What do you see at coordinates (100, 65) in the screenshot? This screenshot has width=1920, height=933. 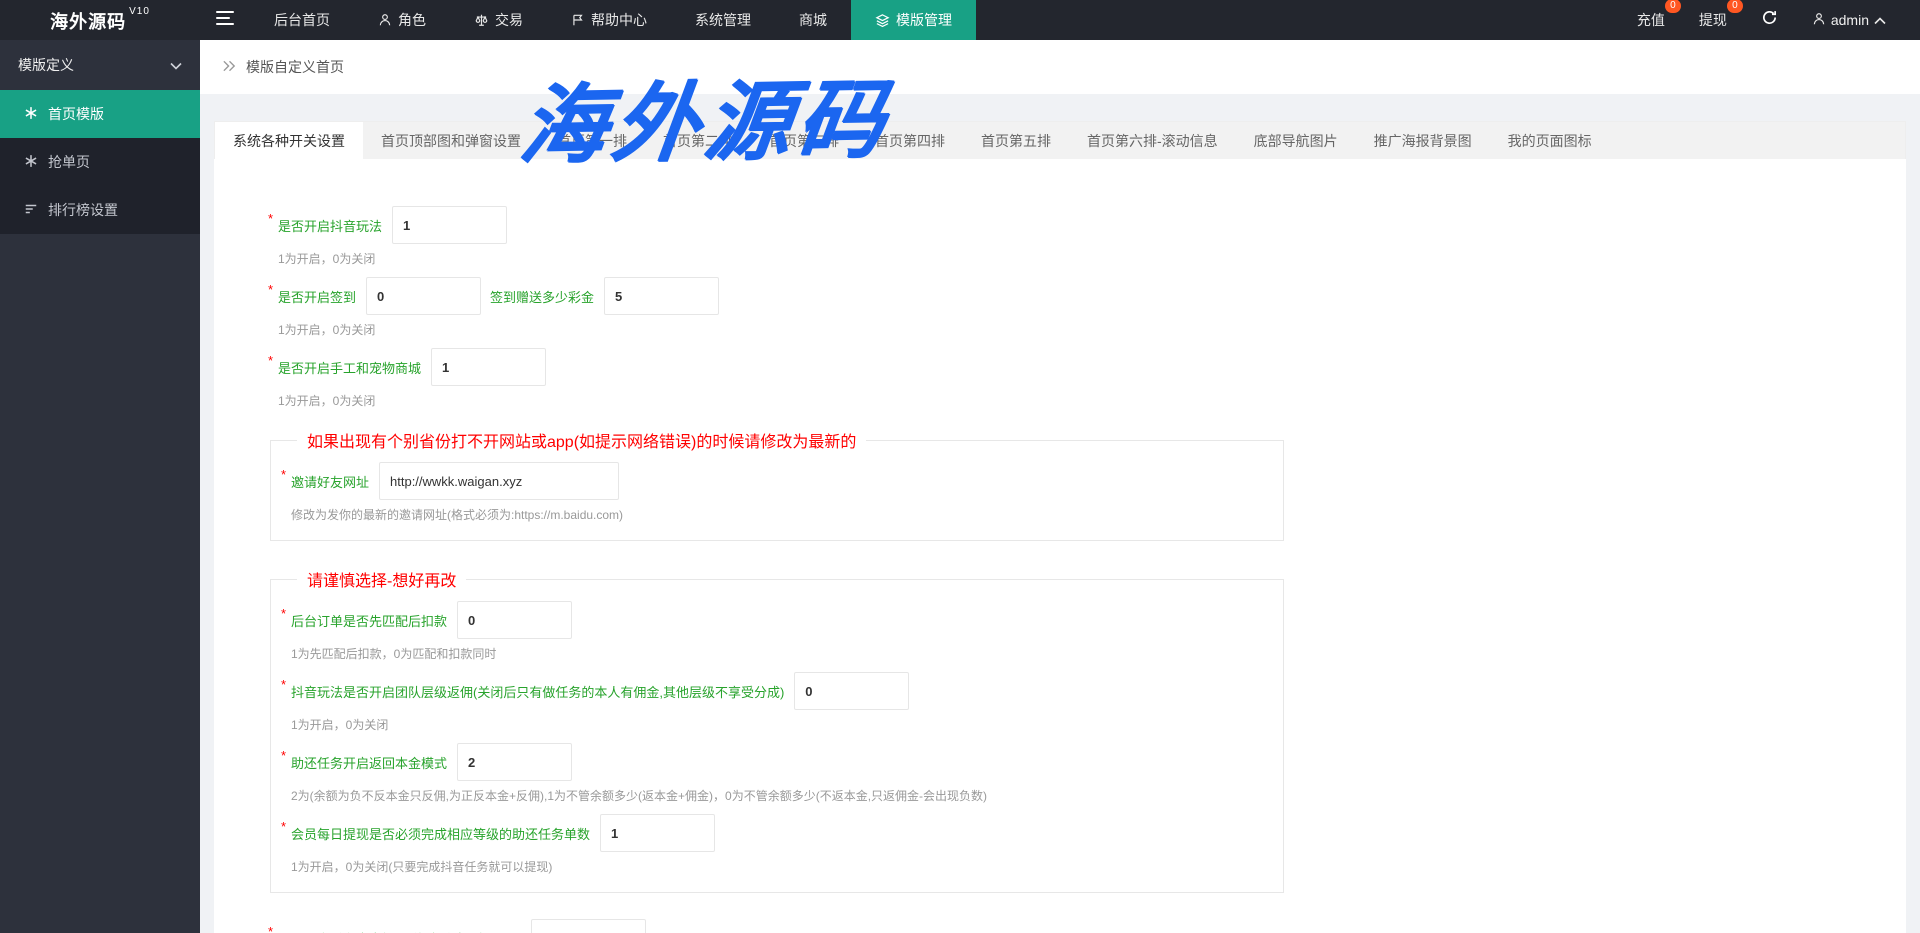 I see `sidebar-group-template-define: 模版定义` at bounding box center [100, 65].